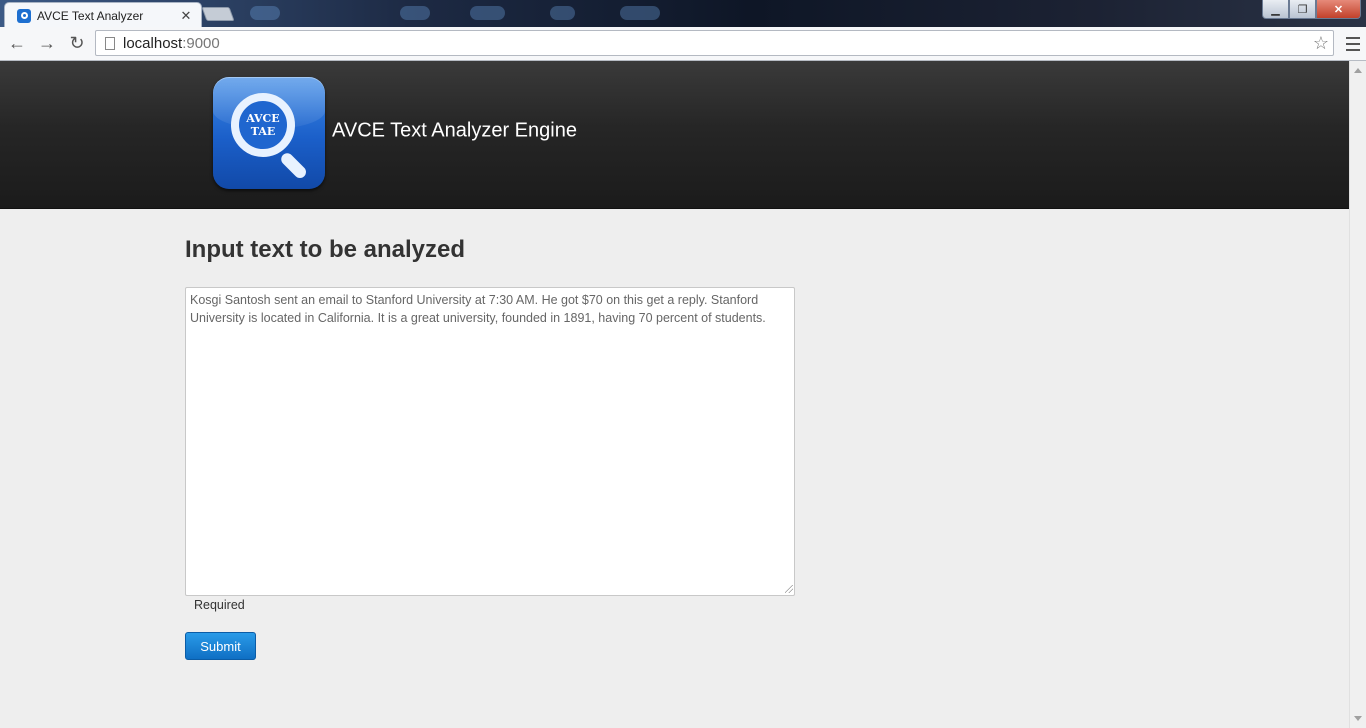 The height and width of the screenshot is (728, 1366). Describe the element at coordinates (1321, 43) in the screenshot. I see `bookmark-star-icon: ☆` at that location.